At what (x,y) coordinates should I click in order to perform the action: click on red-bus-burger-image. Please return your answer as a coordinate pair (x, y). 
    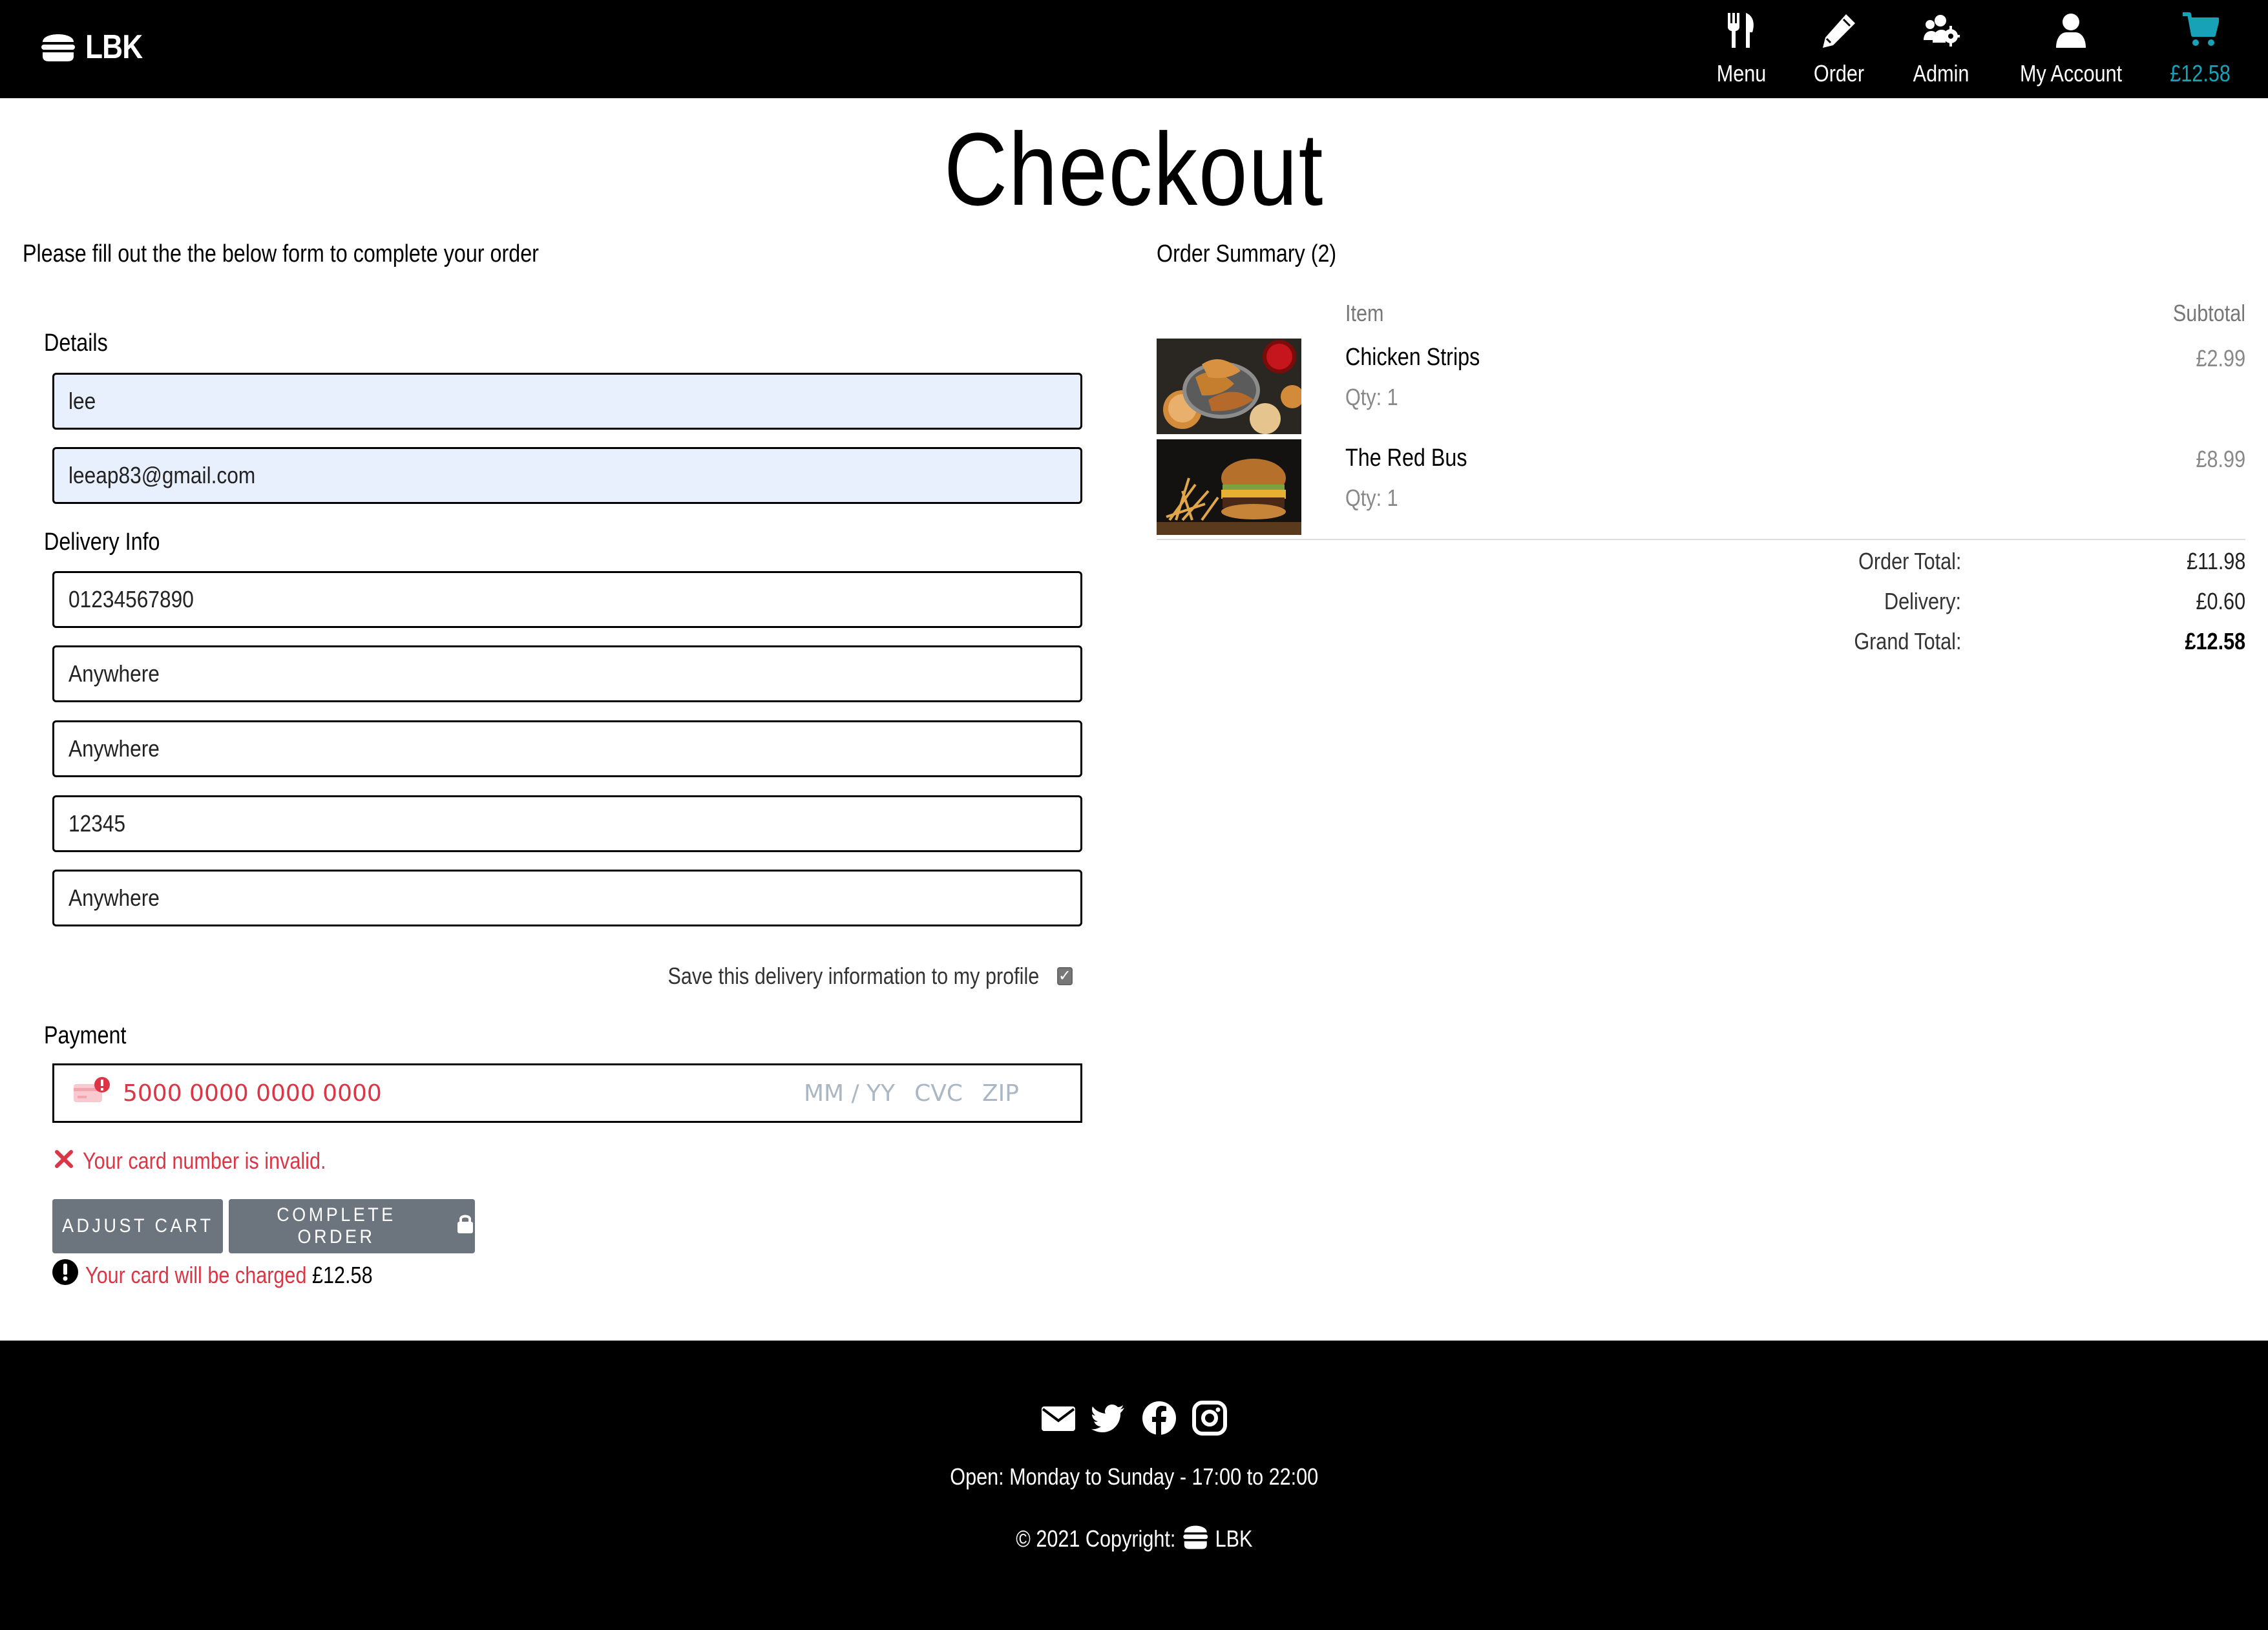
    Looking at the image, I should click on (1229, 487).